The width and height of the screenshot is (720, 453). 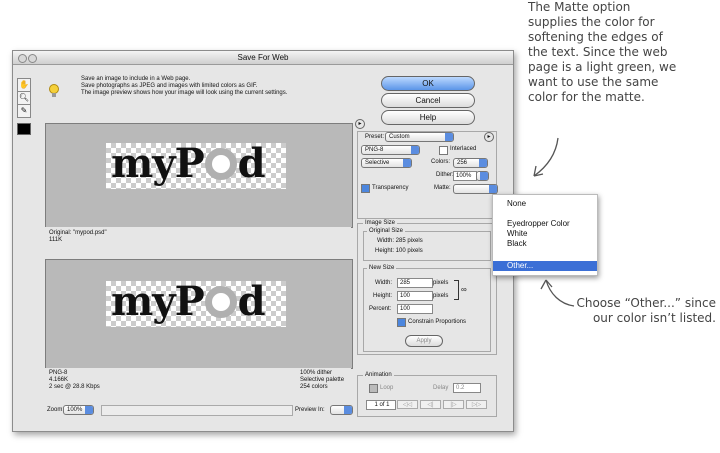 I want to click on palette-info: Selective palette, so click(x=322, y=380).